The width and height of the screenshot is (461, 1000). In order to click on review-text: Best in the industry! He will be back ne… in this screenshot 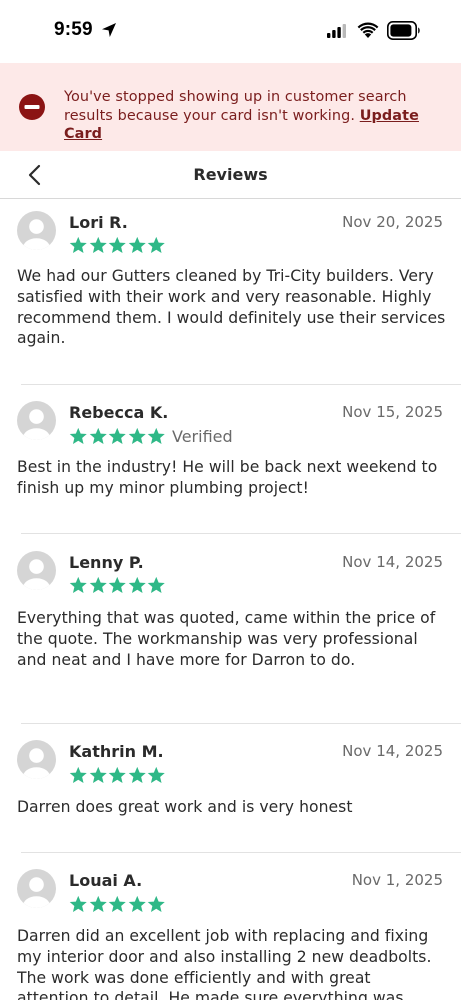, I will do `click(227, 477)`.